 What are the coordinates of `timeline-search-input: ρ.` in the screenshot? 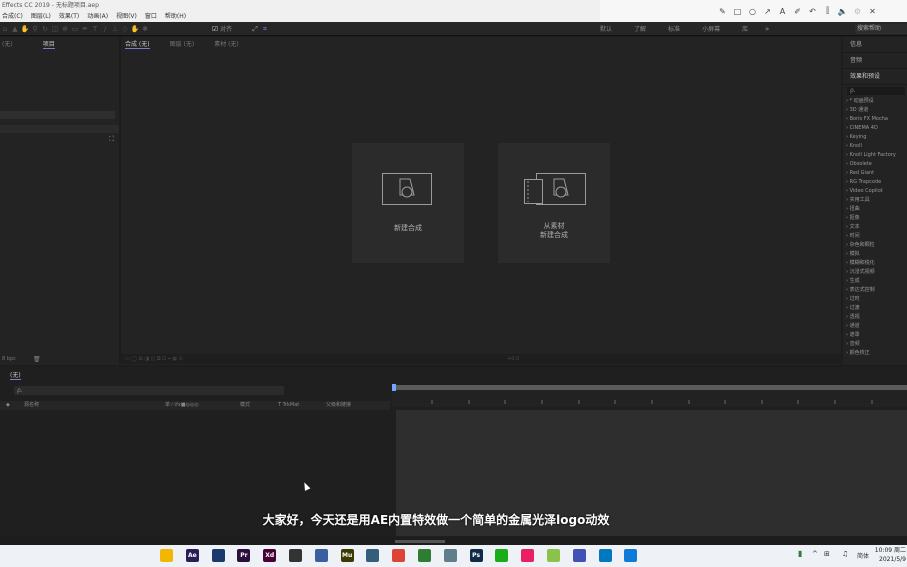 It's located at (149, 390).